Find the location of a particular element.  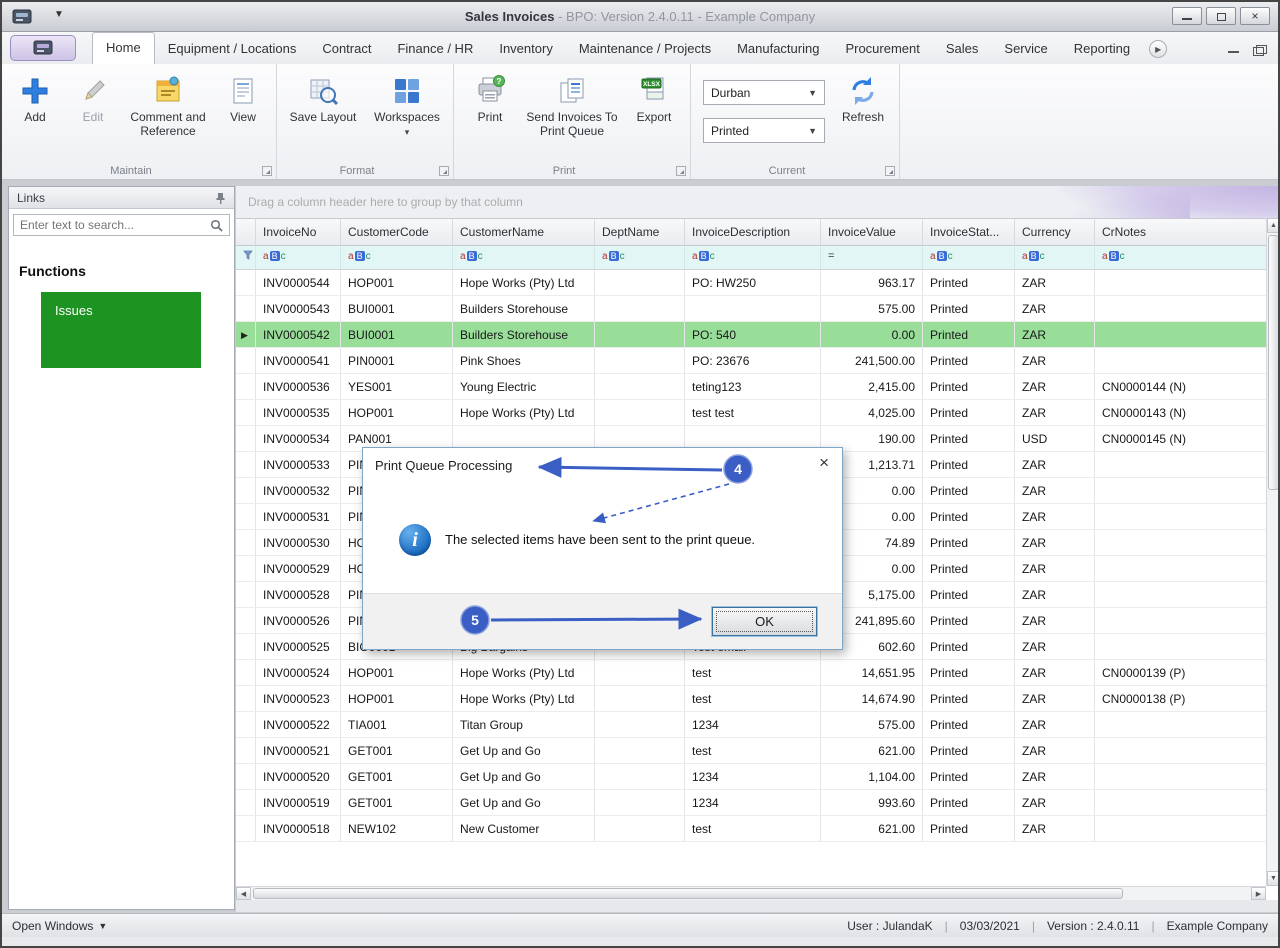

tab-manufacturing: Manufacturing is located at coordinates (778, 49).